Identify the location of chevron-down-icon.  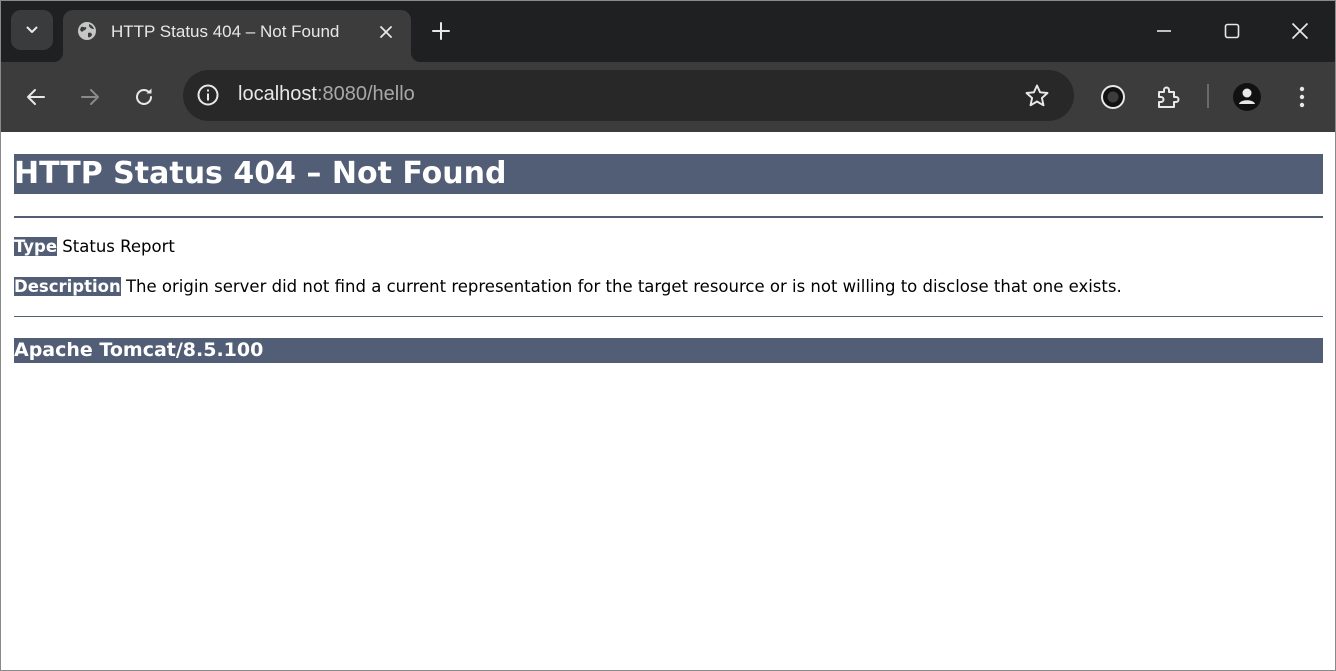
(32, 29).